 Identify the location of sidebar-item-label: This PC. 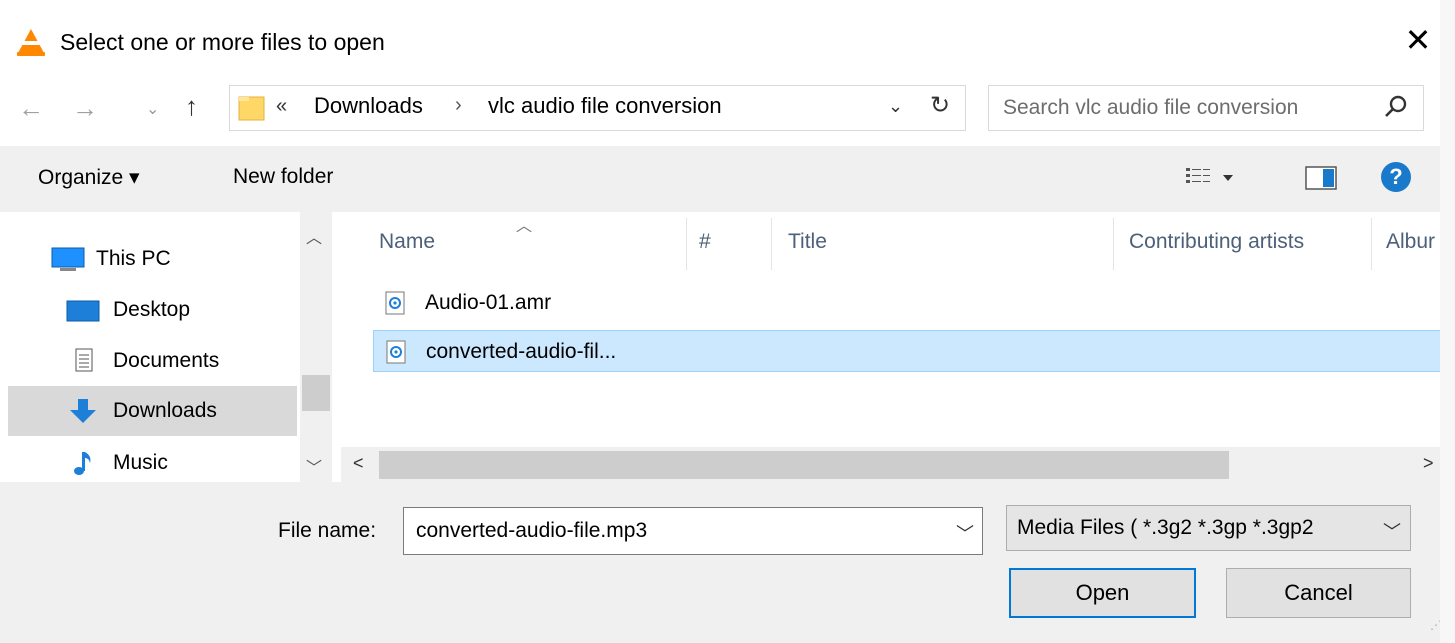
(133, 258).